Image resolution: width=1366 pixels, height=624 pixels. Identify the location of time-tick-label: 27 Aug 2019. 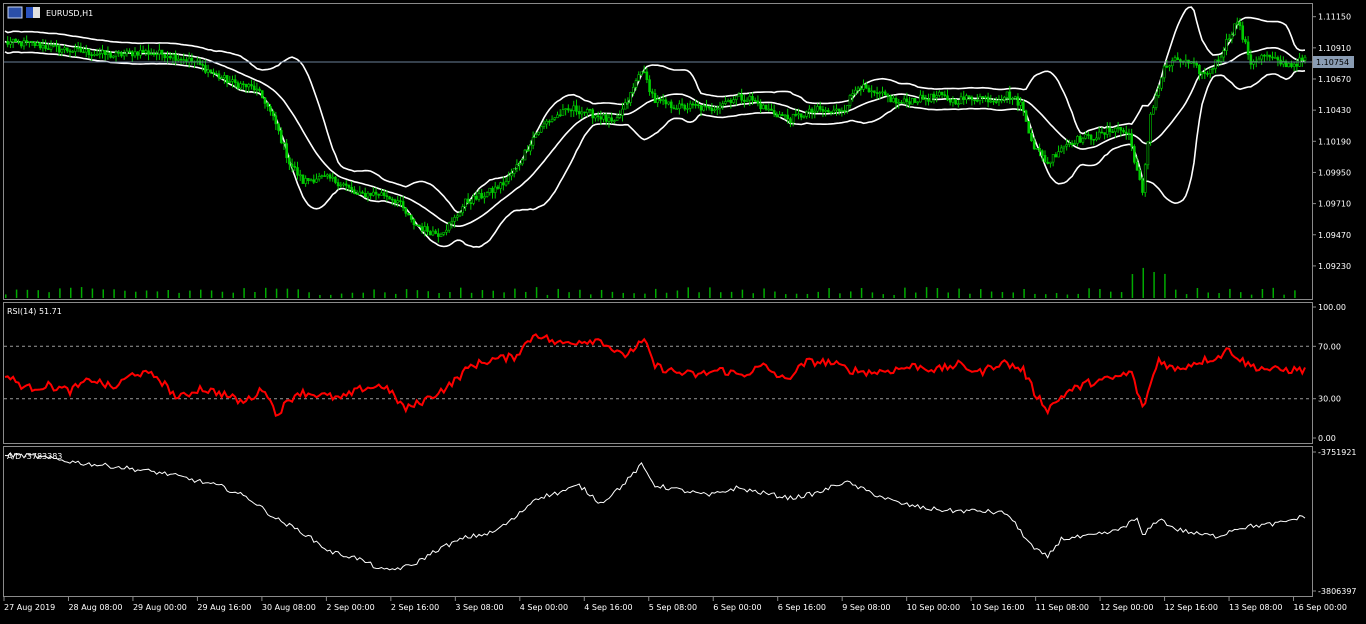
(29, 607).